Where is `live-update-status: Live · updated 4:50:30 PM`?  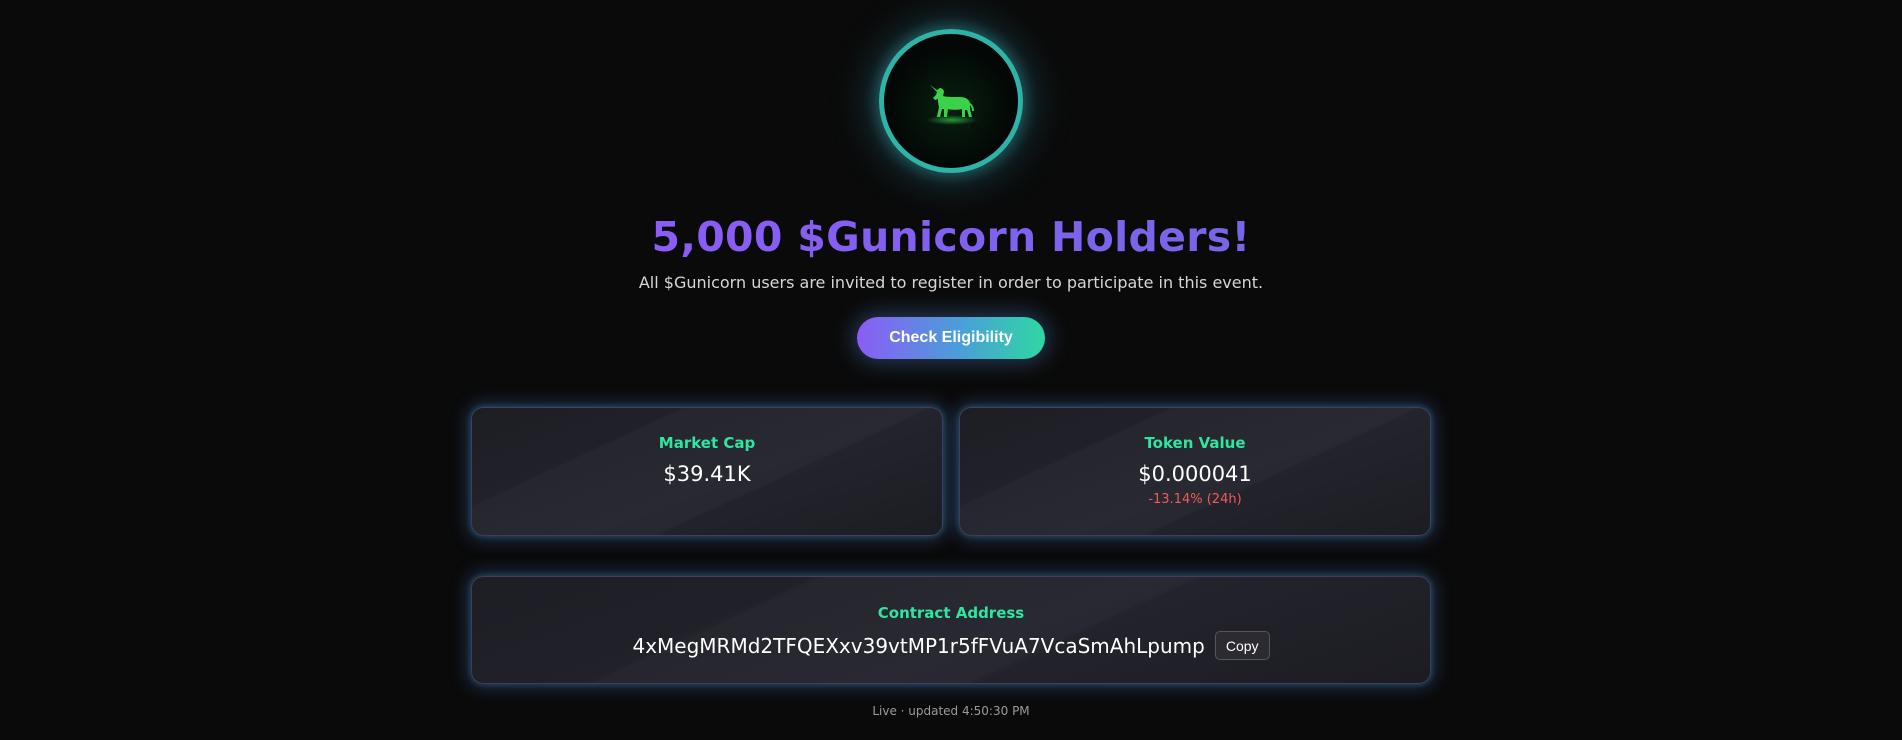 live-update-status: Live · updated 4:50:30 PM is located at coordinates (951, 711).